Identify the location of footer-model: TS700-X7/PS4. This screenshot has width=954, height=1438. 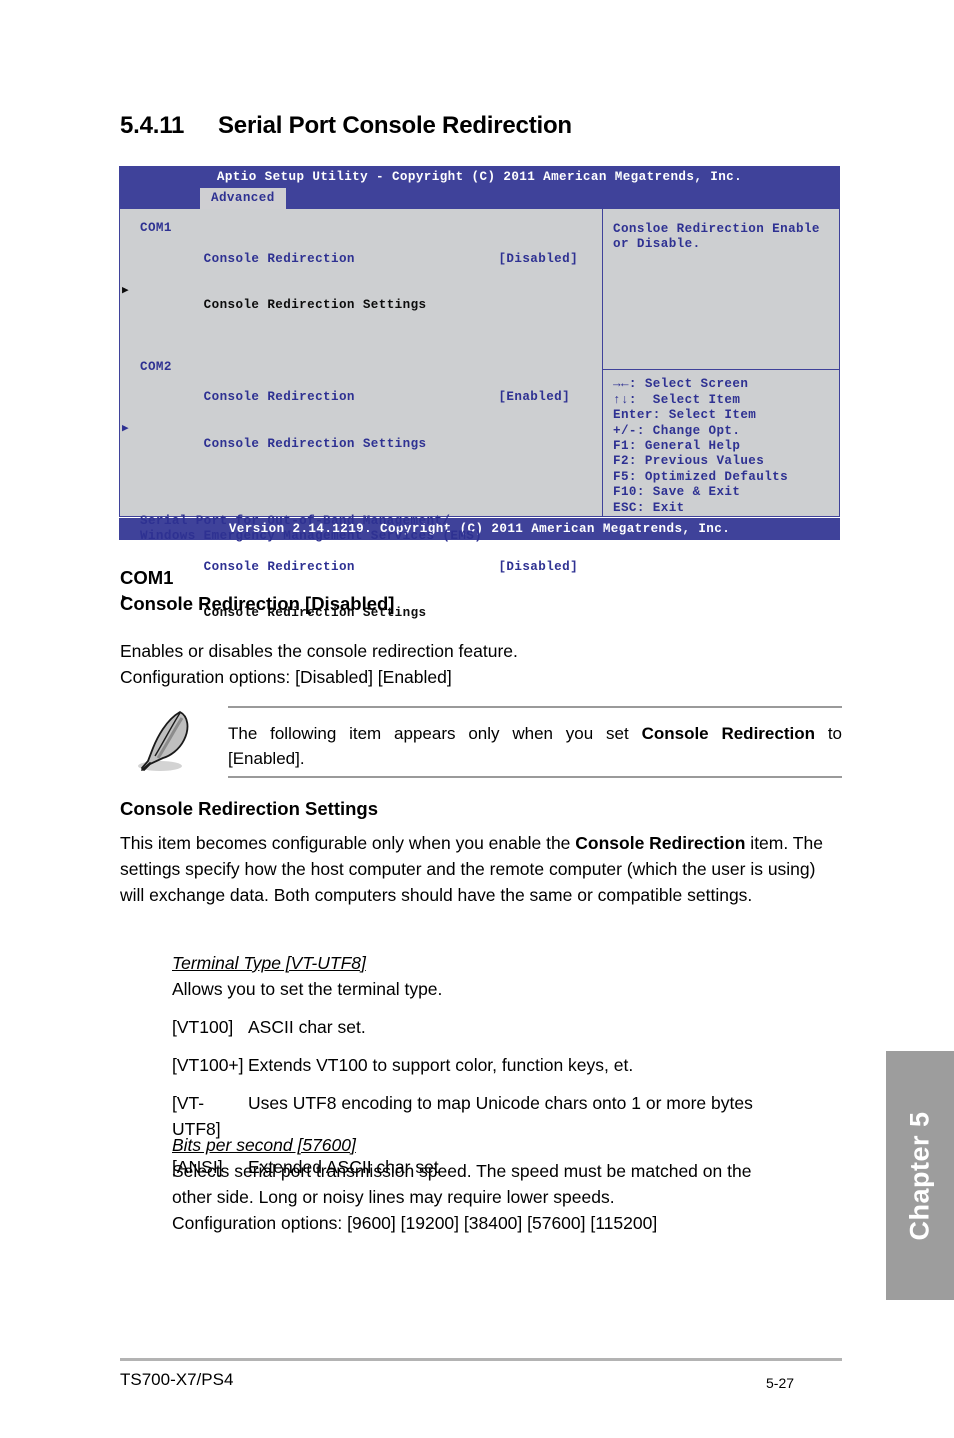
(177, 1379).